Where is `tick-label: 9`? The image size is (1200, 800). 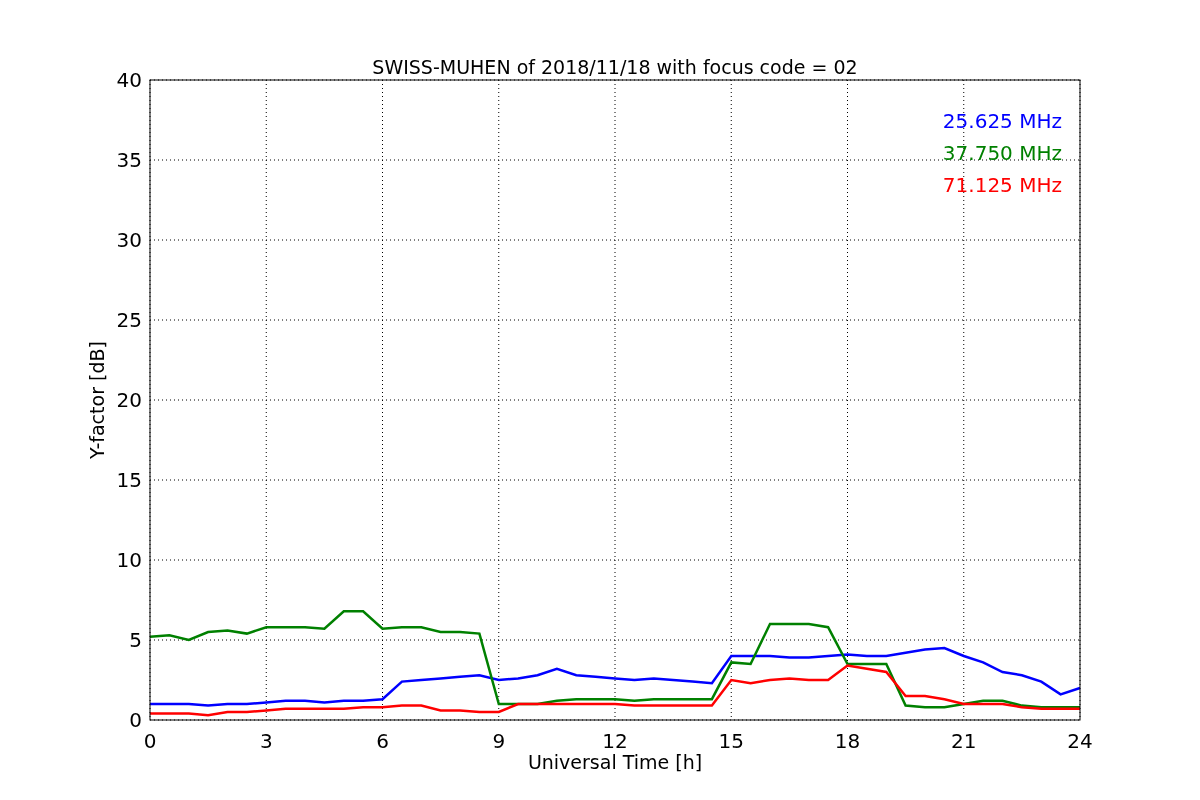
tick-label: 9 is located at coordinates (499, 741).